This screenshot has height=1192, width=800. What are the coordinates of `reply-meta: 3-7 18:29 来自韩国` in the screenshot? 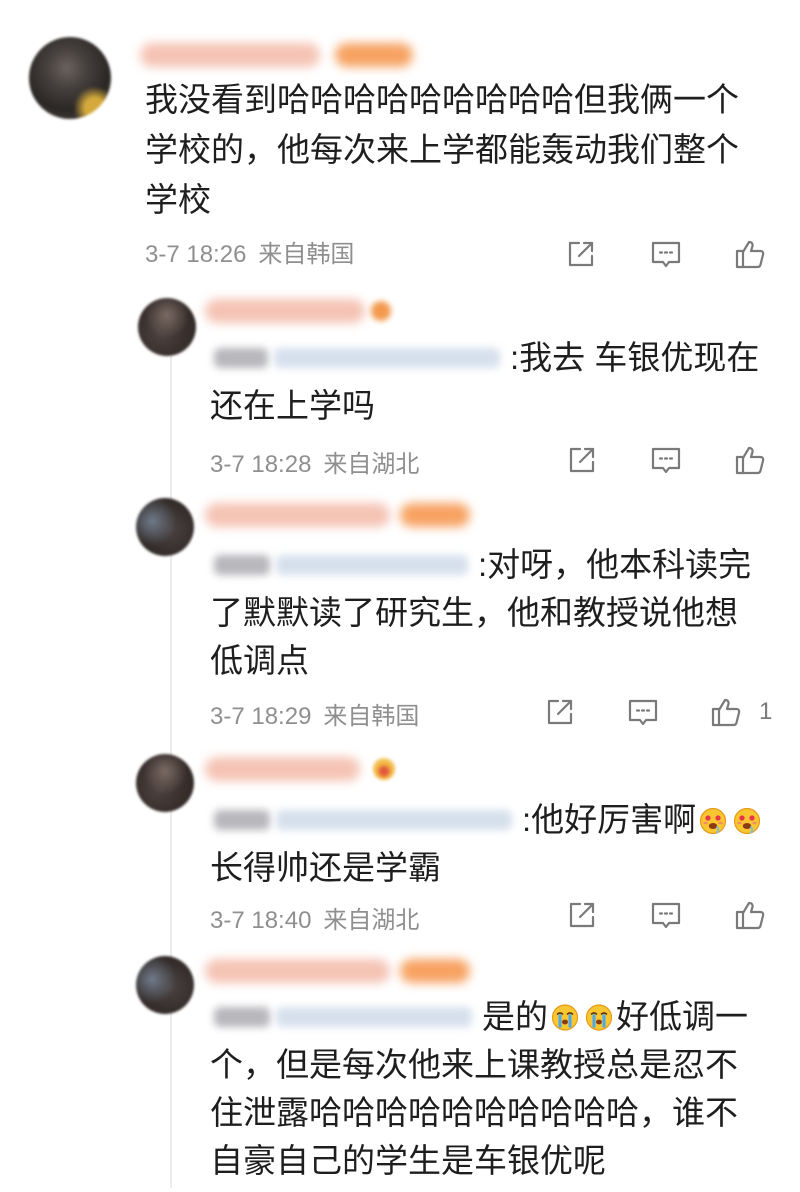 It's located at (314, 717).